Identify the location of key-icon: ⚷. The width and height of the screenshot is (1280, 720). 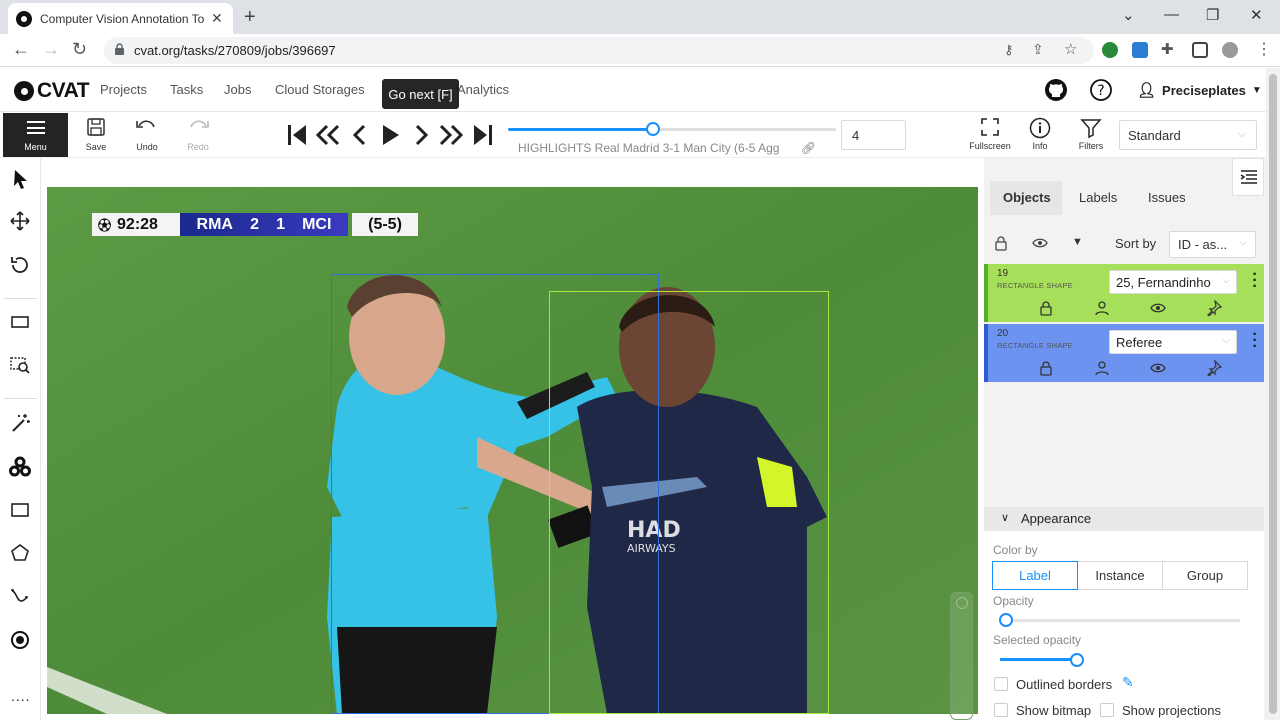
(1009, 50).